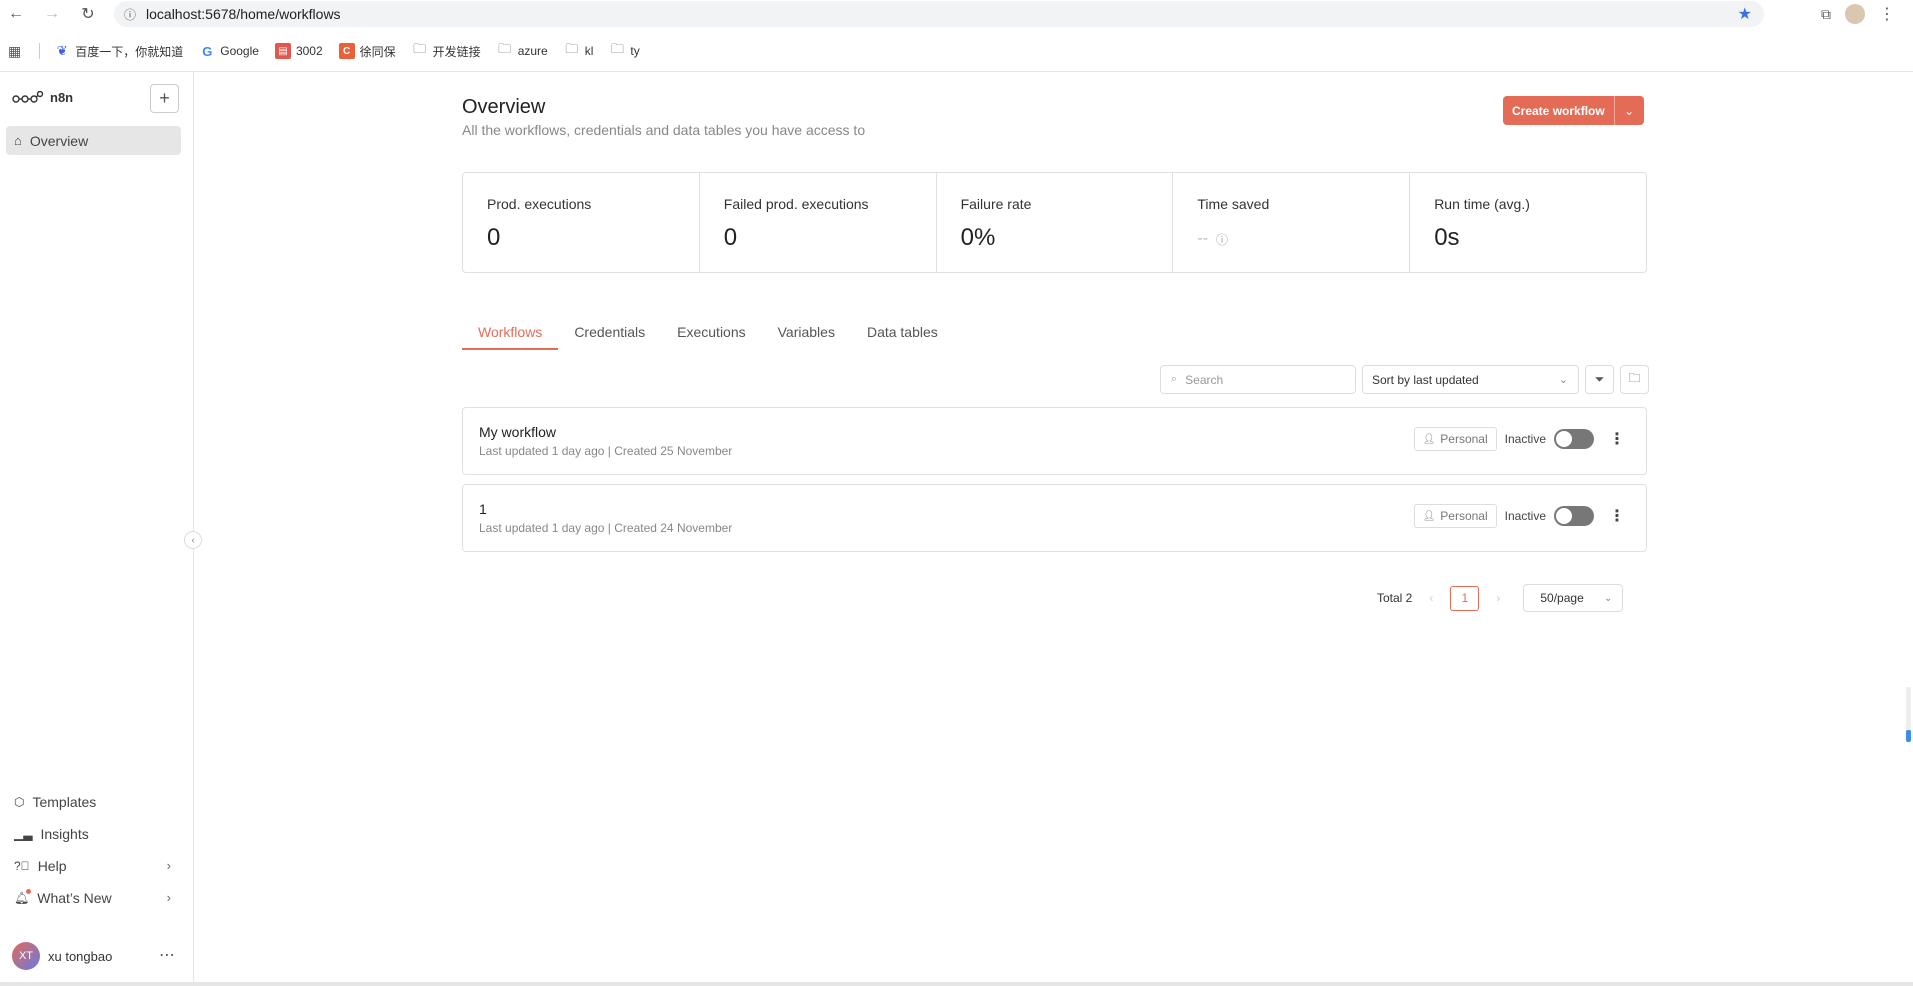 This screenshot has height=986, width=1913. I want to click on tab-credentials: Credentials, so click(609, 337).